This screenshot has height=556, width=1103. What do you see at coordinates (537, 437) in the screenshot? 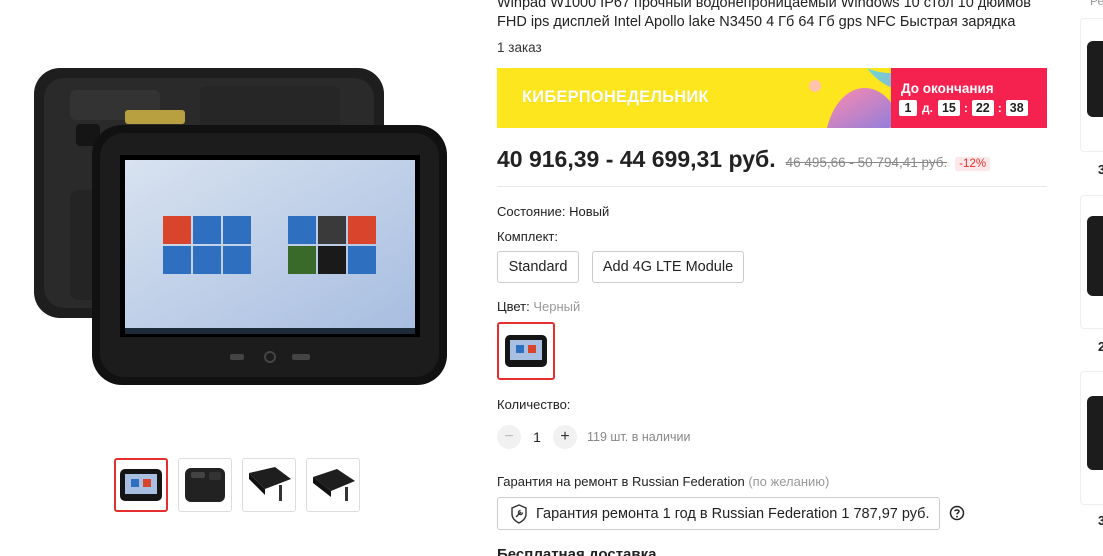
I see `quantity-value: 1` at bounding box center [537, 437].